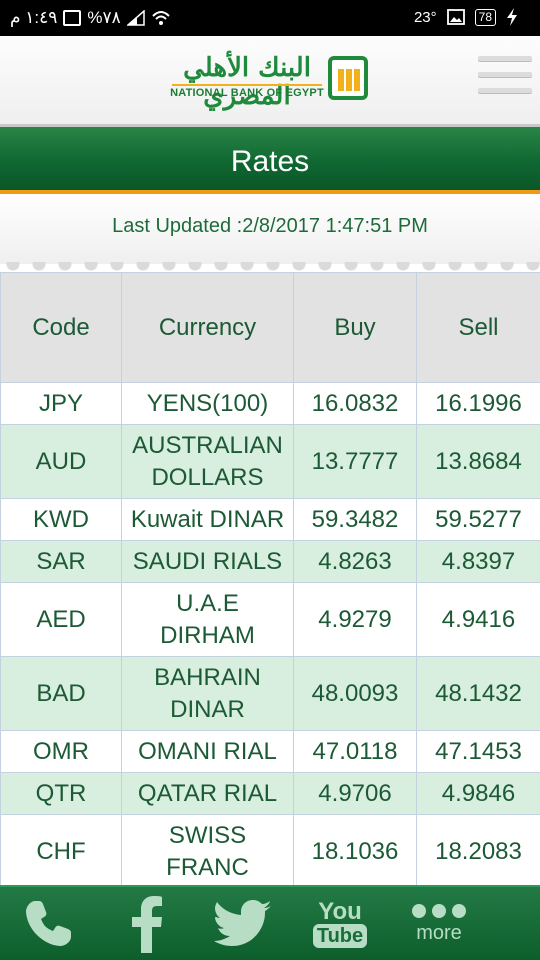 Image resolution: width=540 pixels, height=960 pixels. I want to click on cell-sell: 48.1432, so click(478, 693).